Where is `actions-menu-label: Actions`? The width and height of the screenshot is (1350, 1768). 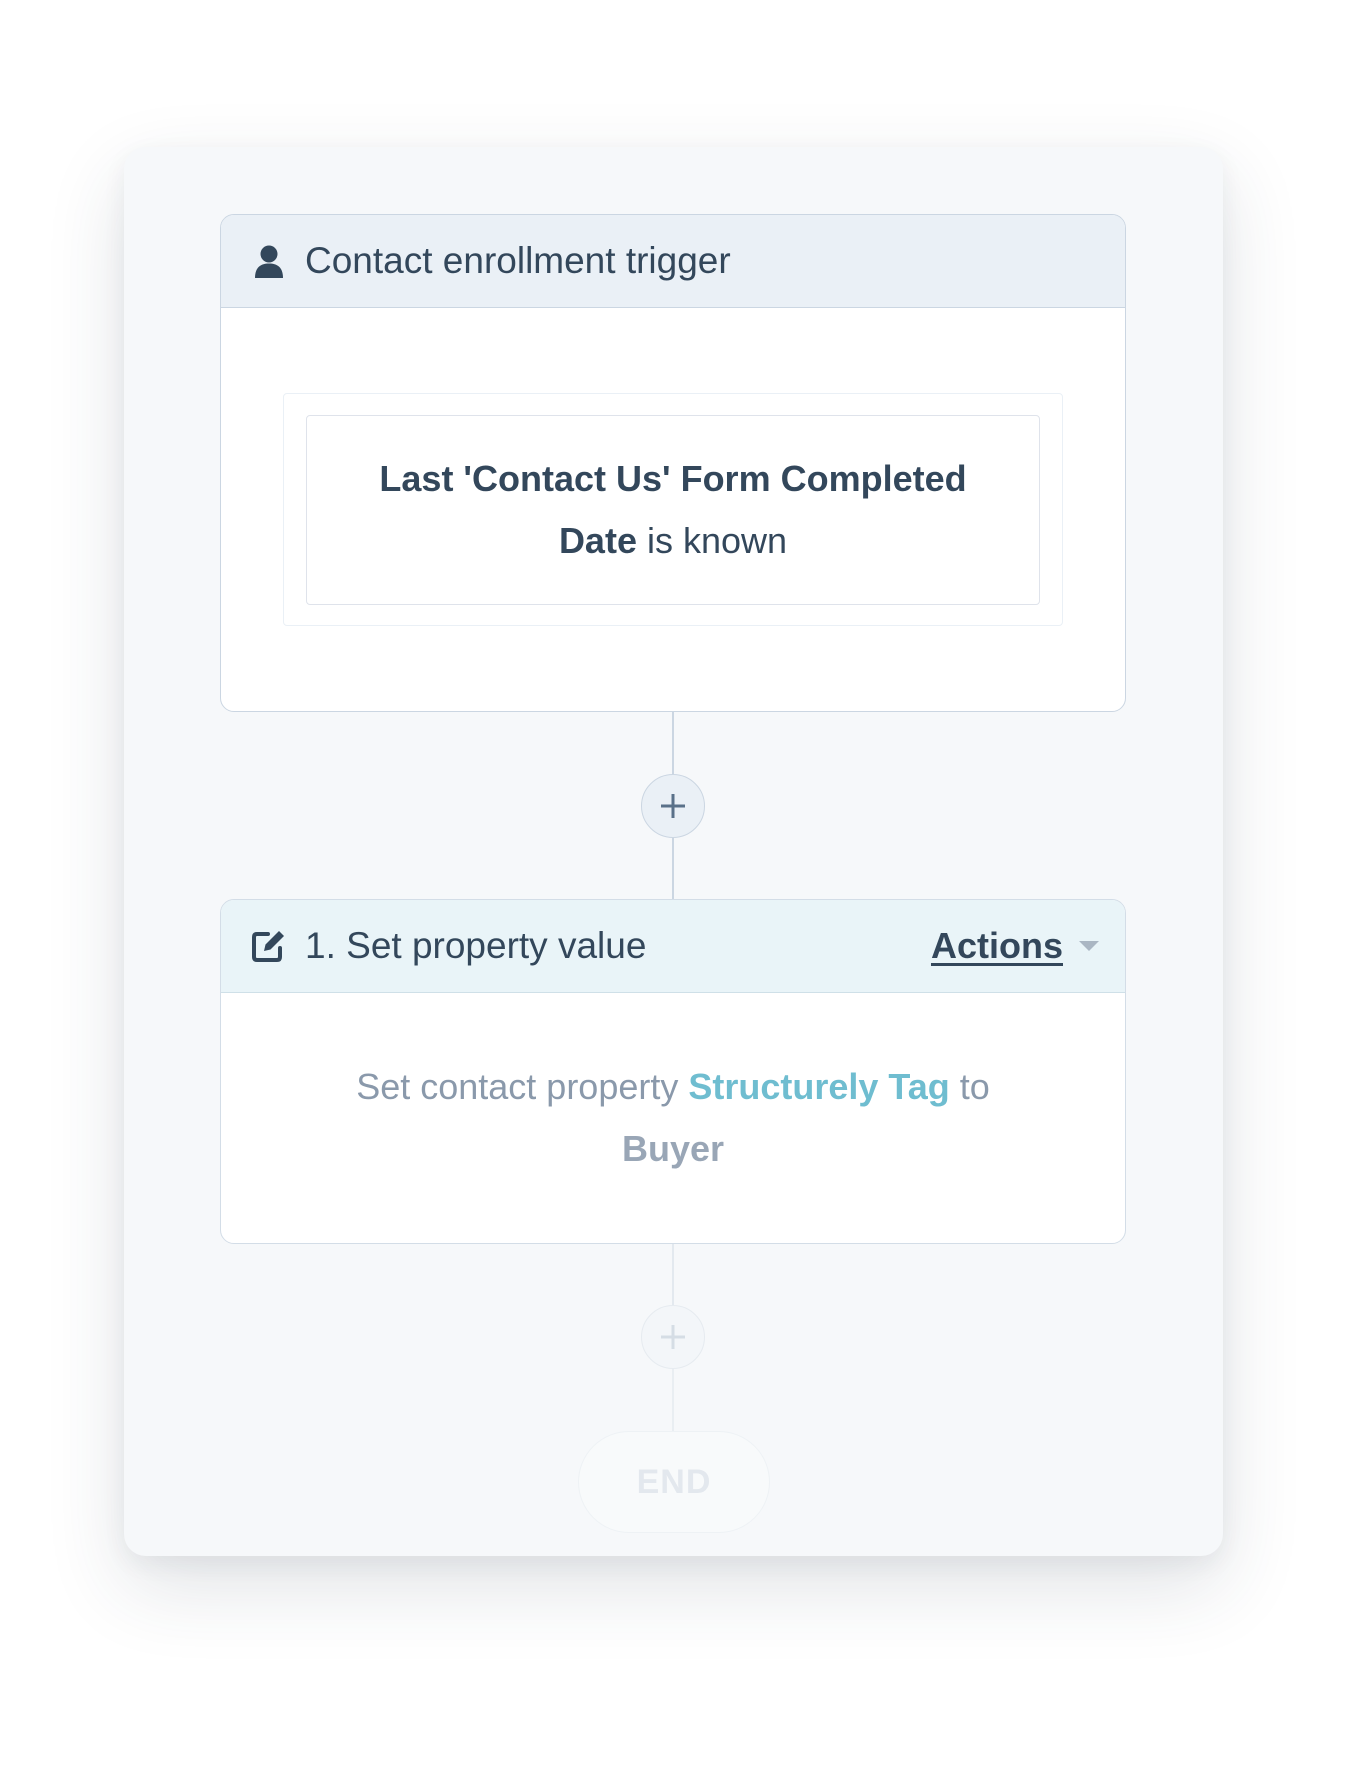
actions-menu-label: Actions is located at coordinates (996, 945).